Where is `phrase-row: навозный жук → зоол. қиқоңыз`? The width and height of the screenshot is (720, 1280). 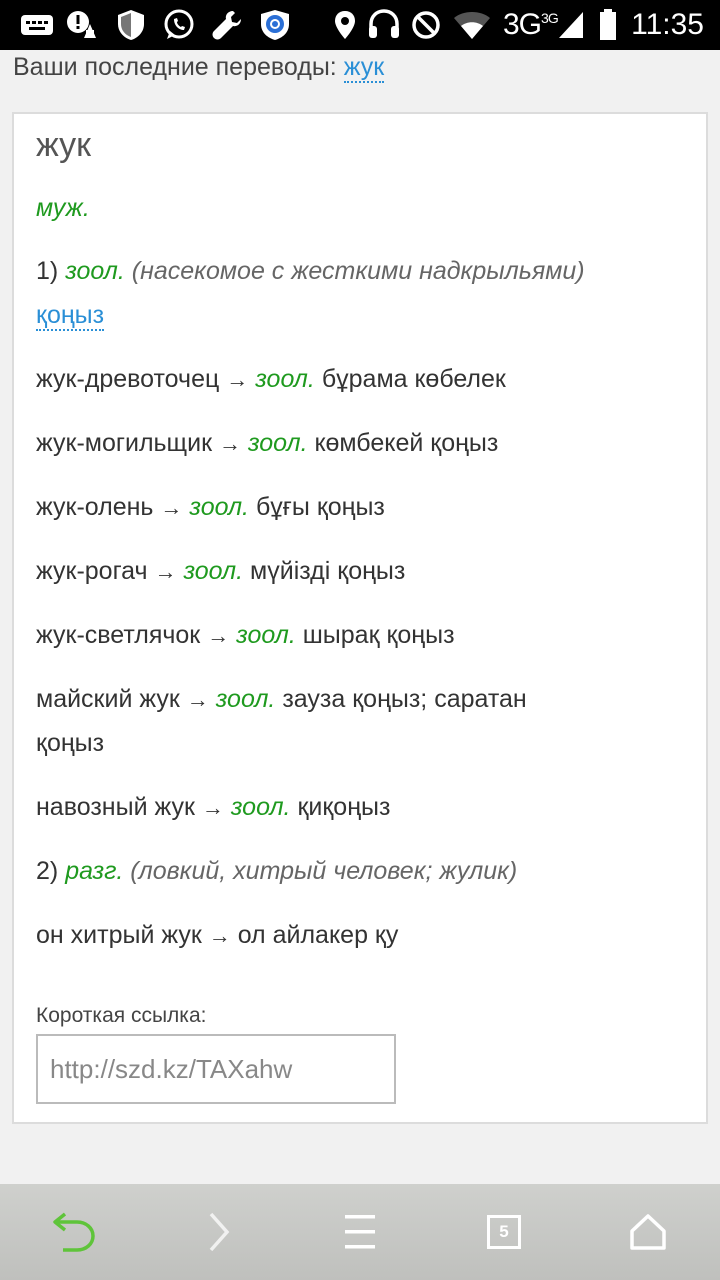
phrase-row: навозный жук → зоол. қиқоңыз is located at coordinates (213, 807).